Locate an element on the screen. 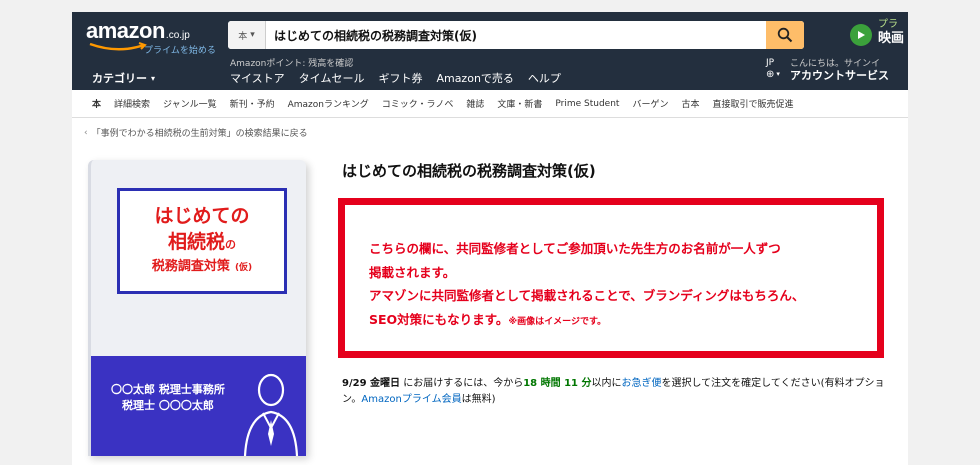  cover-title-line2-suffix: の is located at coordinates (230, 244).